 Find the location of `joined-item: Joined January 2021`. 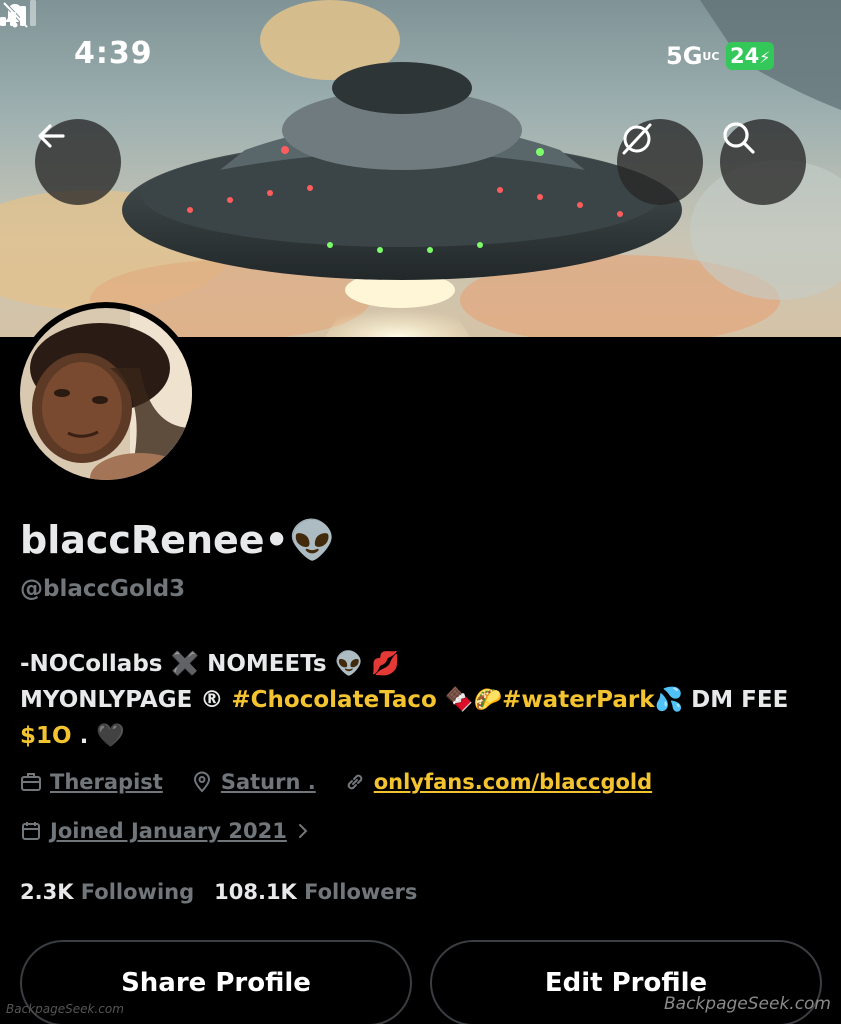

joined-item: Joined January 2021 is located at coordinates (169, 831).